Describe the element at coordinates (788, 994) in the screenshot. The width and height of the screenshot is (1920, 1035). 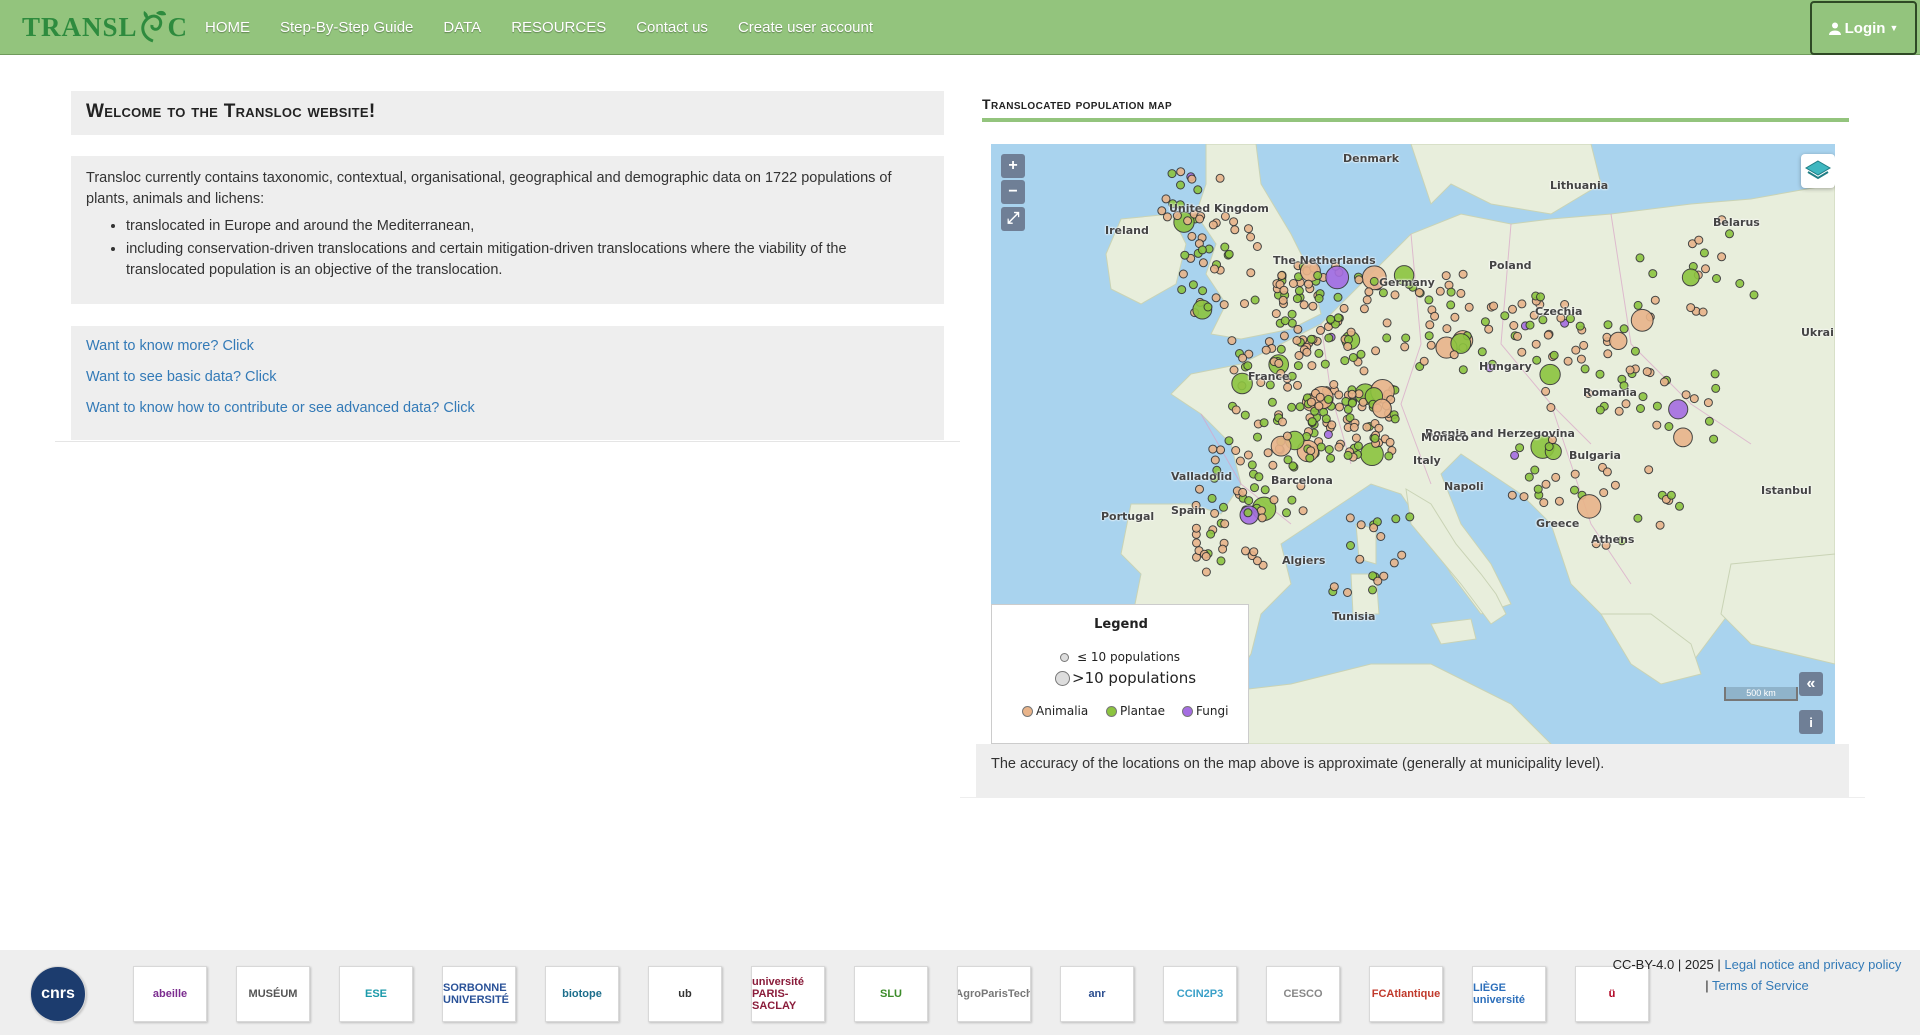
I see `partner-logo: université PARIS-SACLAY` at that location.